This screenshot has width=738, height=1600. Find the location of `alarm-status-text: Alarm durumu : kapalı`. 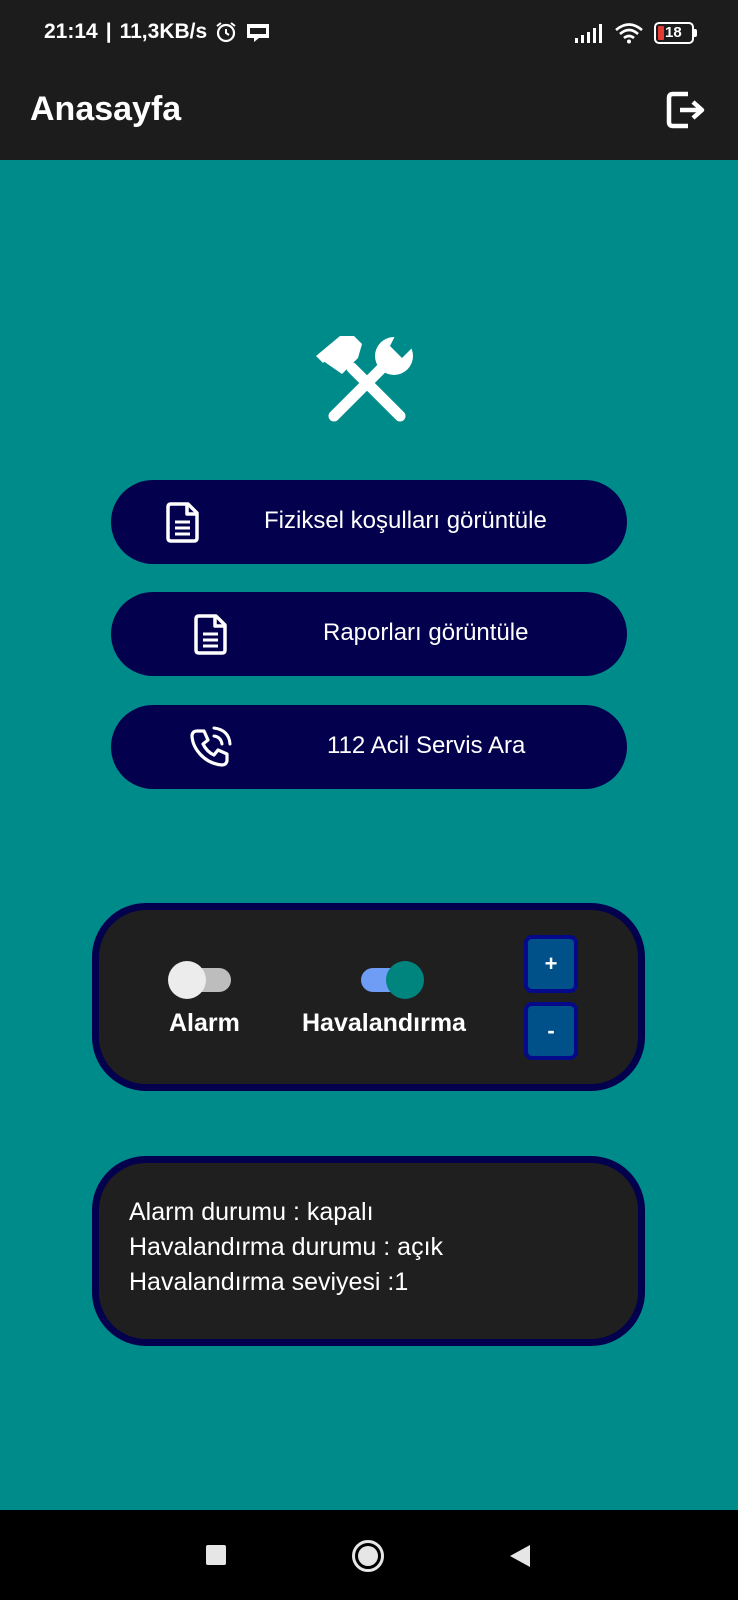

alarm-status-text: Alarm durumu : kapalı is located at coordinates (251, 1212).